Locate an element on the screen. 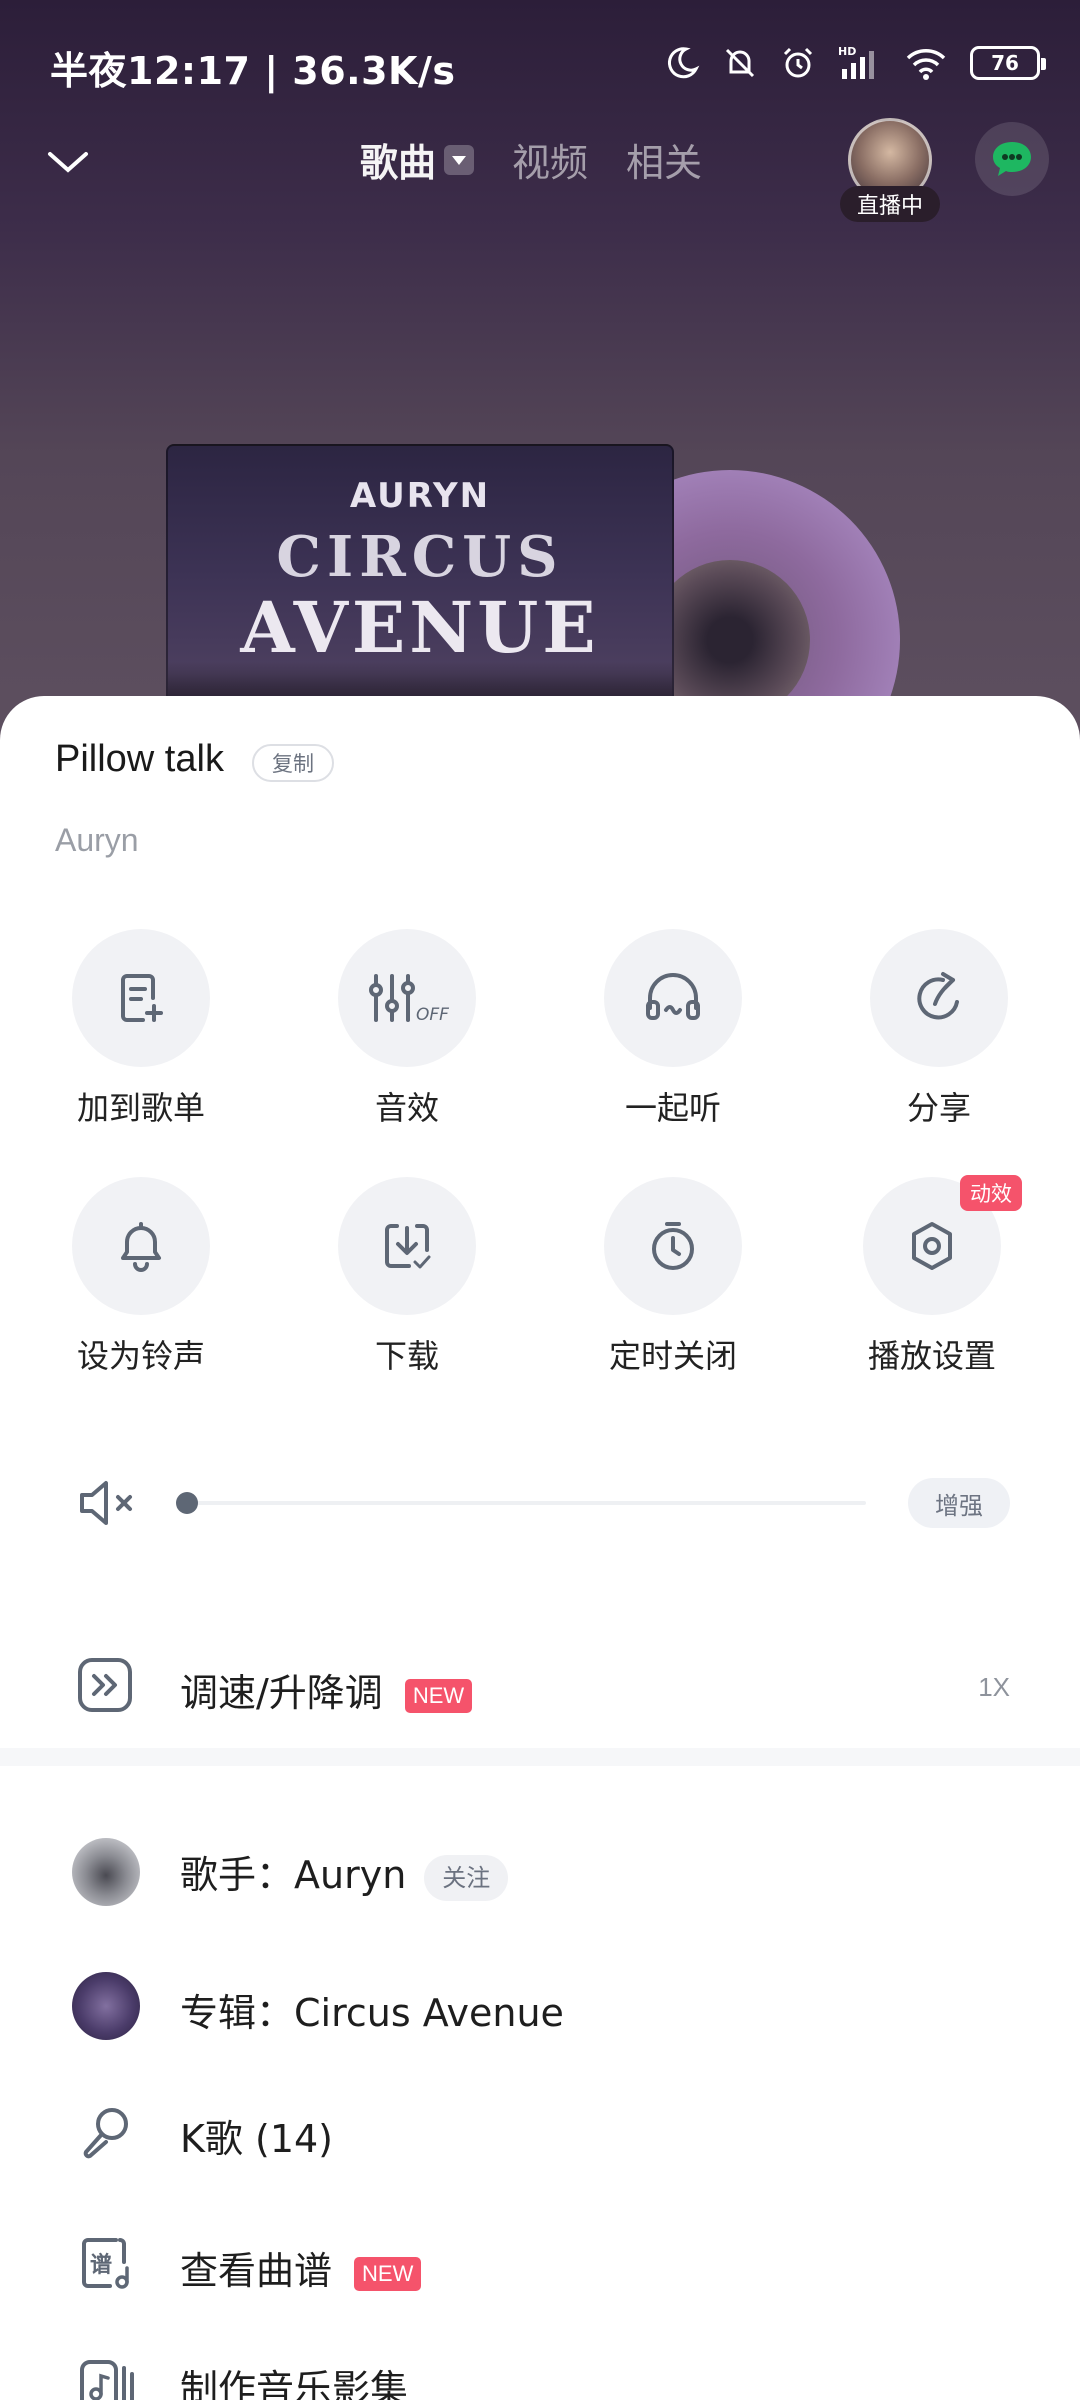  player-nav-bar: 歌曲 视频 相关 直播中 is located at coordinates (540, 166).